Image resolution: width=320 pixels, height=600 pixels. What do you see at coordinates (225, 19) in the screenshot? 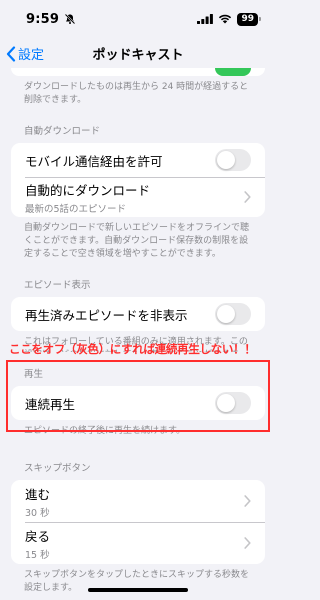
I see `wifi-icon` at bounding box center [225, 19].